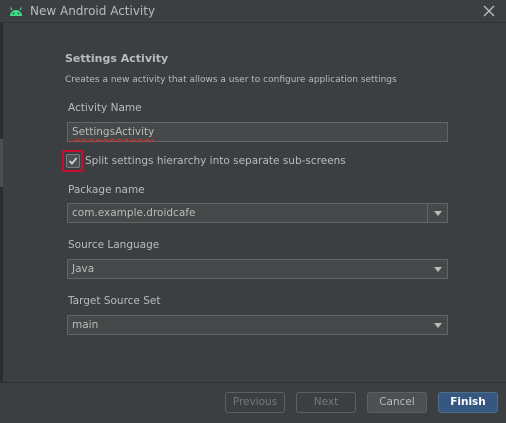 The width and height of the screenshot is (506, 423). Describe the element at coordinates (257, 132) in the screenshot. I see `activity-name-input: SettingsActivity` at that location.